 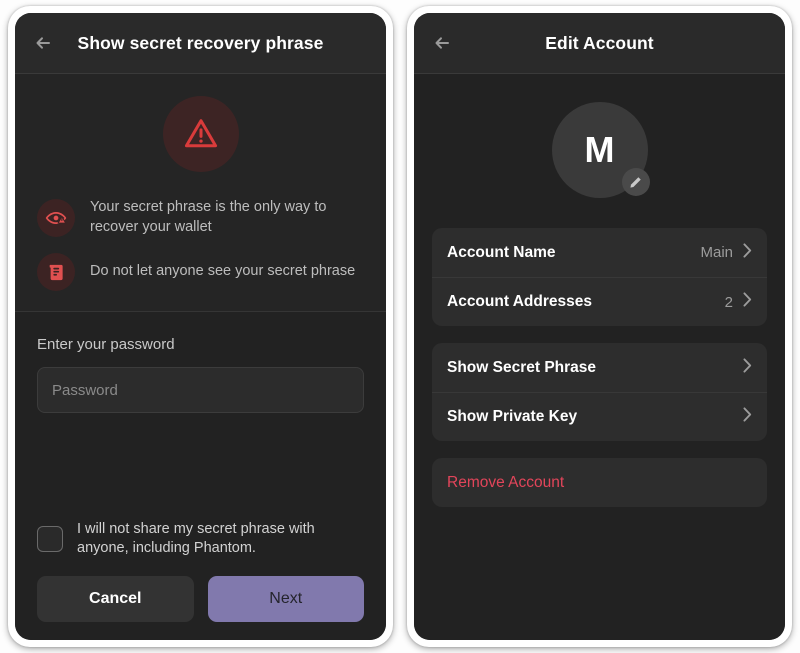 I want to click on eye-warning-icon, so click(x=56, y=217).